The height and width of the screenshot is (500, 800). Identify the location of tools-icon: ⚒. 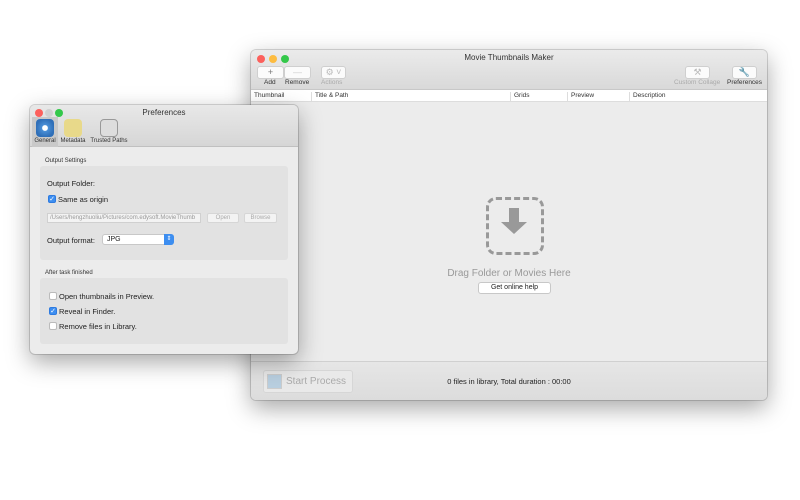
(697, 72).